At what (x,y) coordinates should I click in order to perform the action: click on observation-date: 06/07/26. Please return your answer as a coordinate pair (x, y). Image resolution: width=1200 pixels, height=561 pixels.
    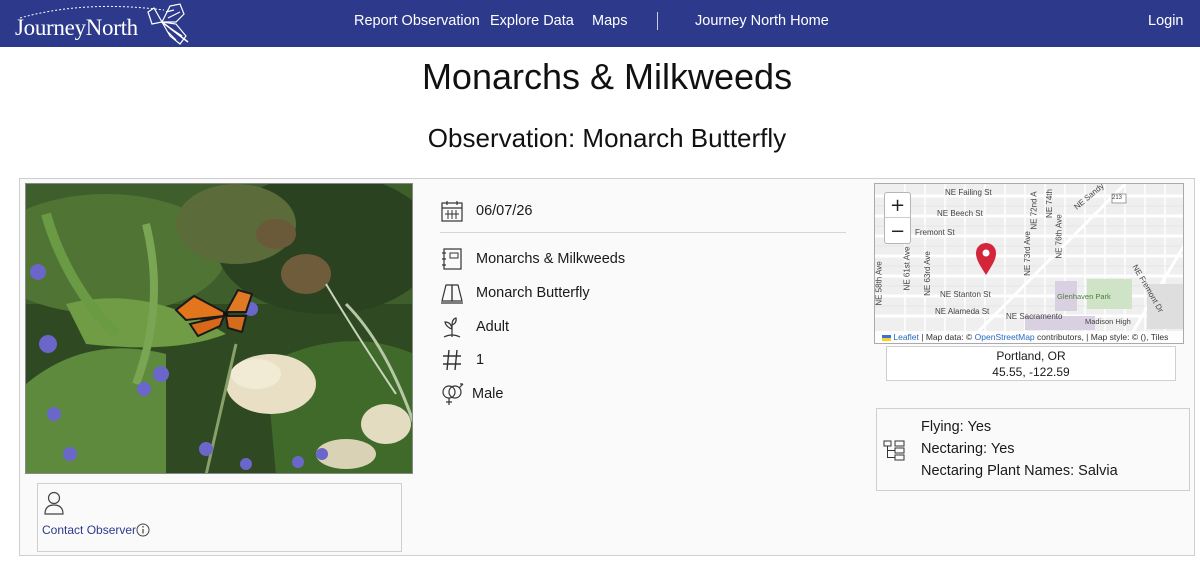
    Looking at the image, I should click on (504, 211).